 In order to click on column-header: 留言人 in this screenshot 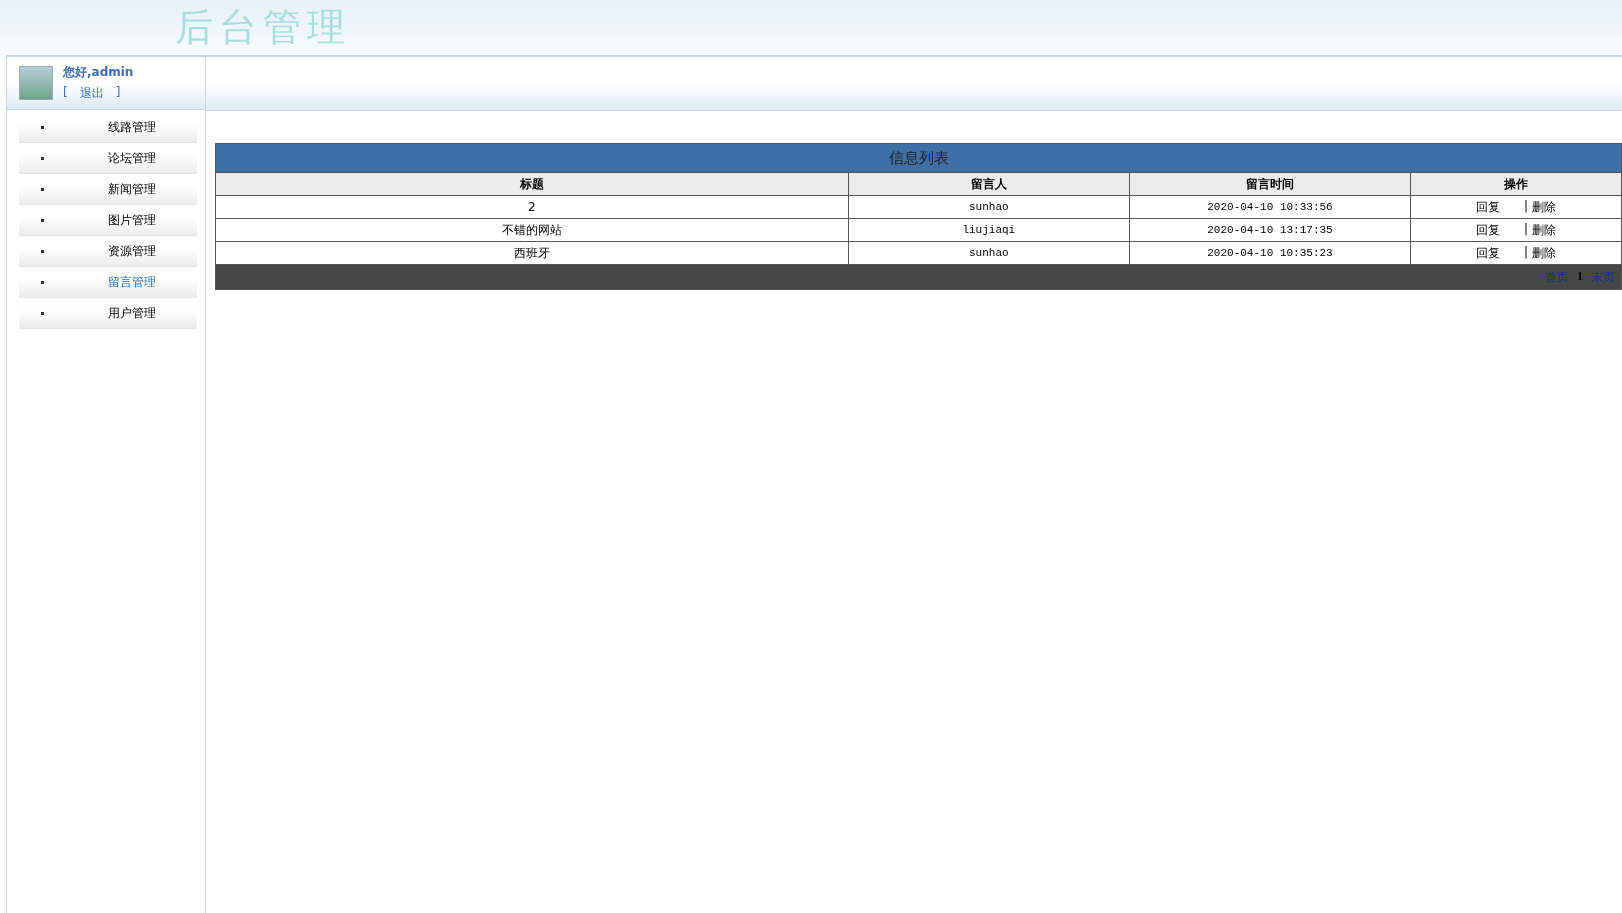, I will do `click(989, 184)`.